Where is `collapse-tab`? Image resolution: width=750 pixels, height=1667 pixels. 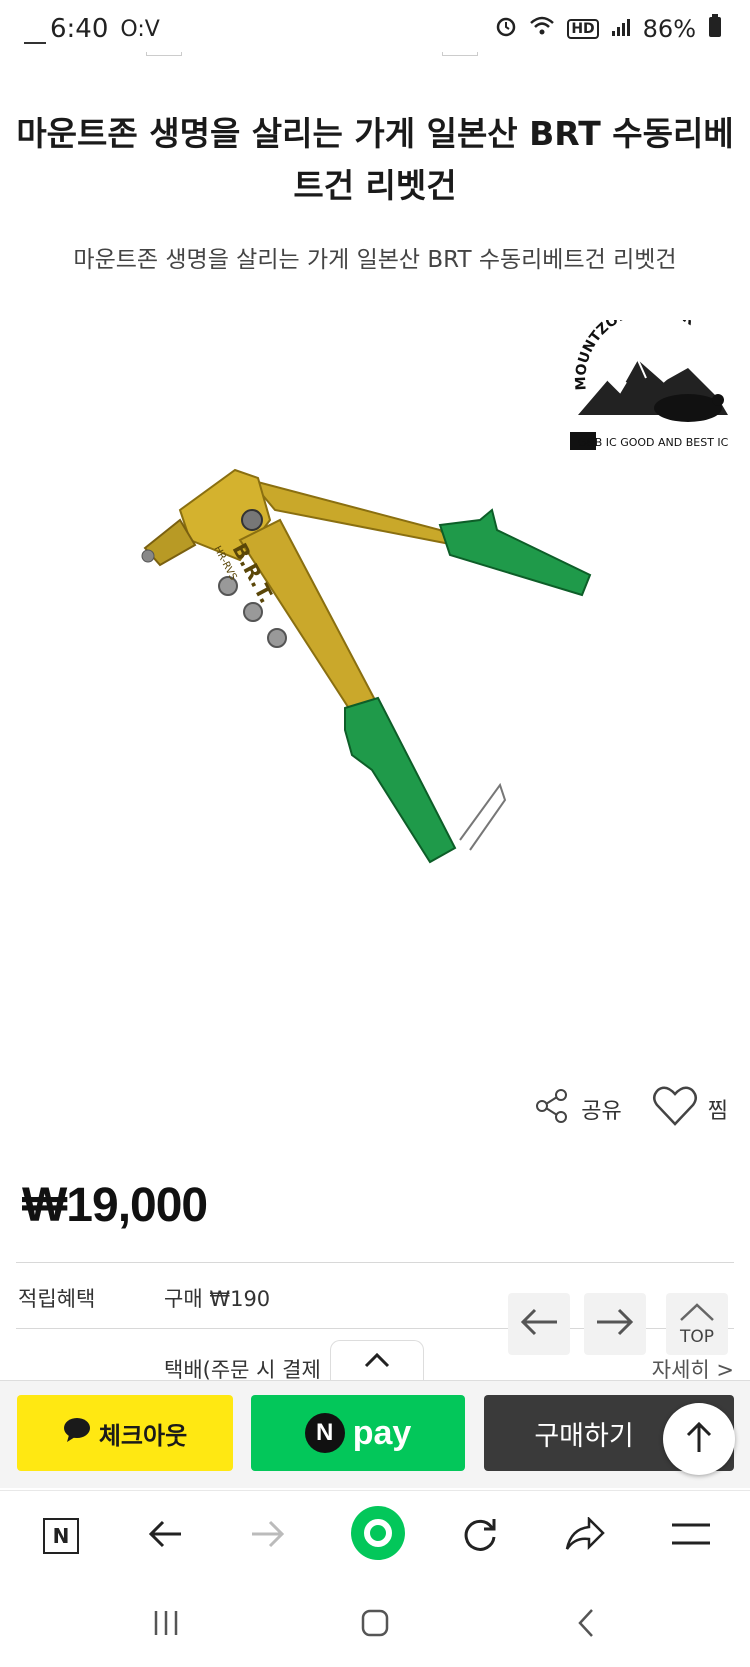
collapse-tab is located at coordinates (377, 1361).